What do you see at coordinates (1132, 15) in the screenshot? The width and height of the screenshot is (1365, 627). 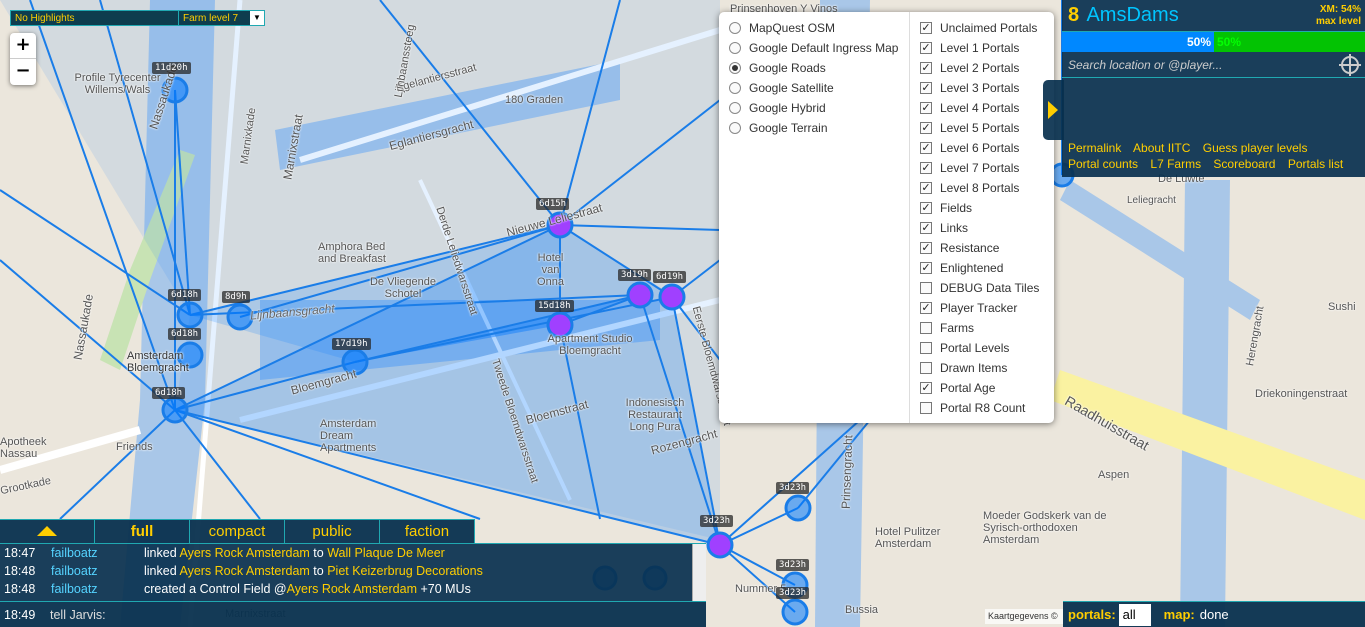 I see `player-name: AmsDams` at bounding box center [1132, 15].